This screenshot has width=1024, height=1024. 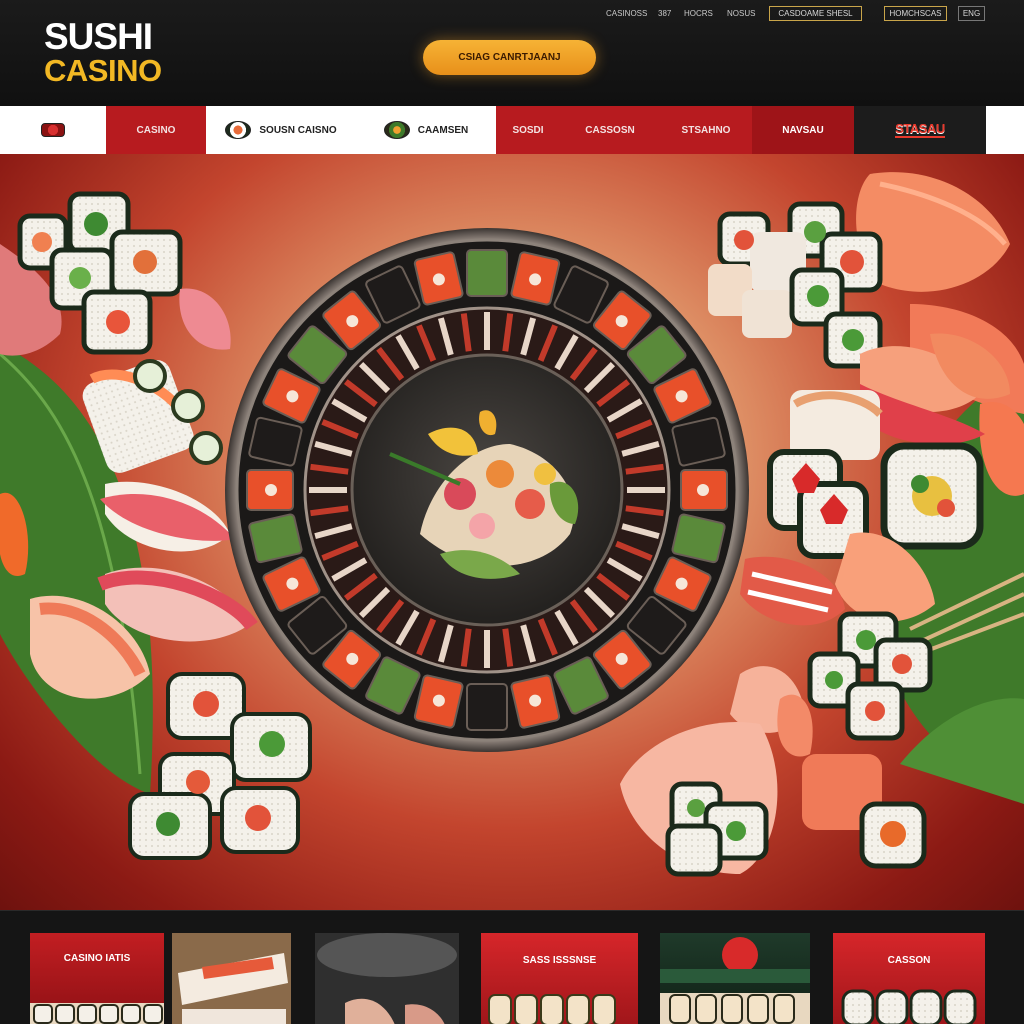 I want to click on nav-item-brand: STASAU, so click(x=920, y=130).